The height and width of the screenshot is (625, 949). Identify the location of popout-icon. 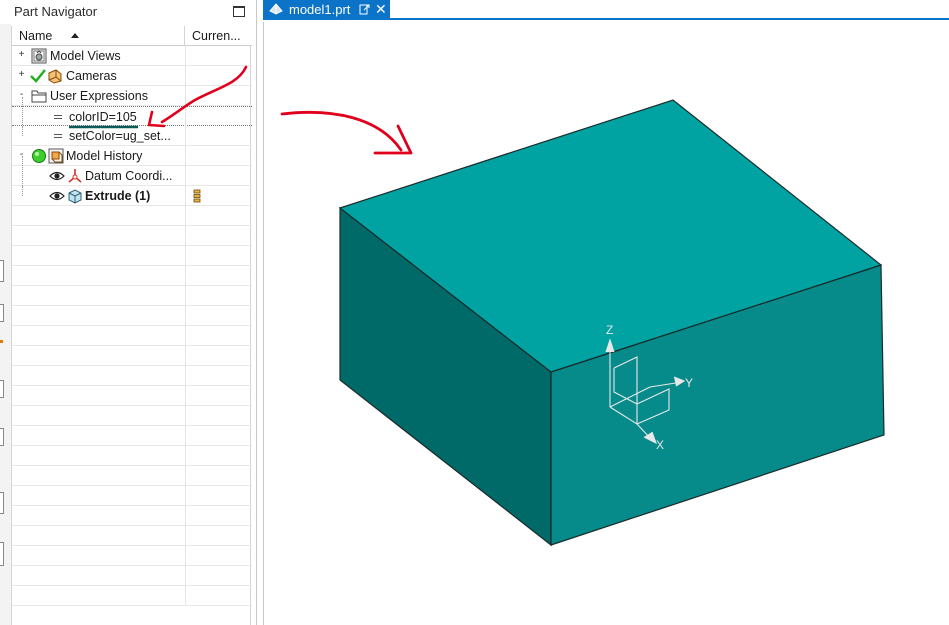
(364, 9).